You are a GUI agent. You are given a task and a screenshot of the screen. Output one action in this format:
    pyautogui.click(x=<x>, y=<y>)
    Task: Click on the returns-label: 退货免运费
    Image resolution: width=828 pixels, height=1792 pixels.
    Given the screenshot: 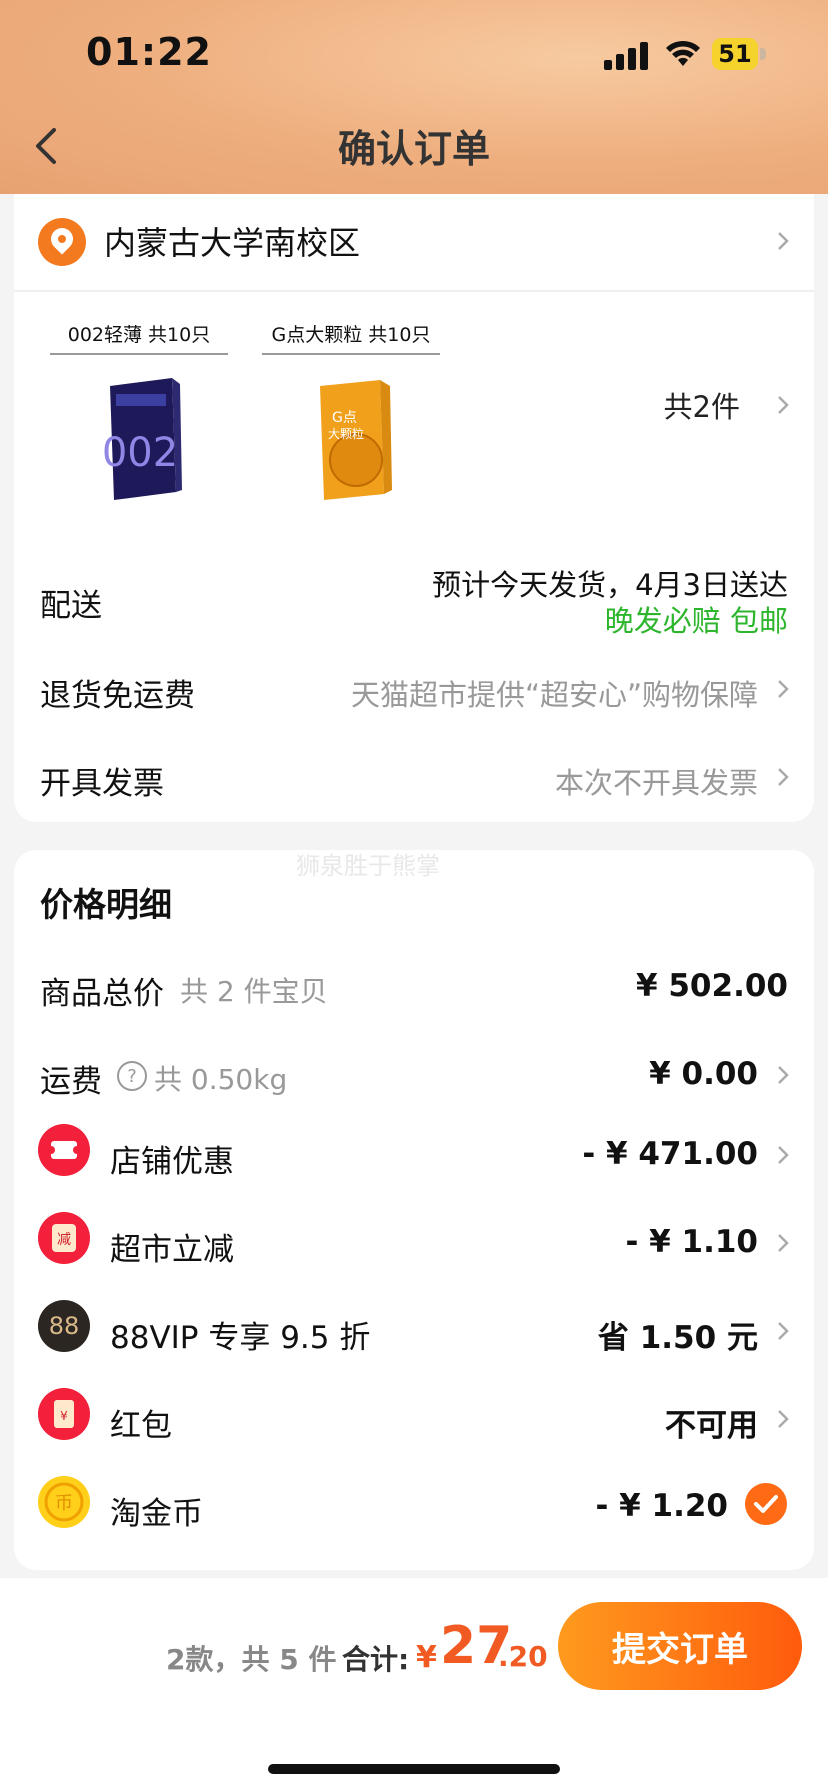 What is the action you would take?
    pyautogui.click(x=117, y=696)
    